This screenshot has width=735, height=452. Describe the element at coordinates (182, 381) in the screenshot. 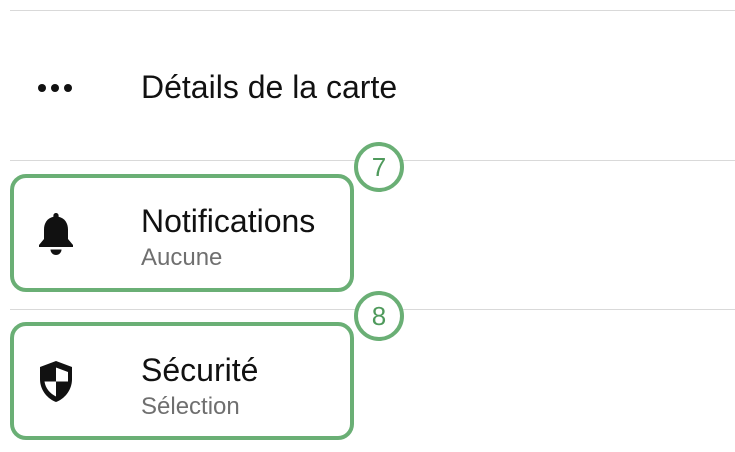

I see `security-highlight` at that location.